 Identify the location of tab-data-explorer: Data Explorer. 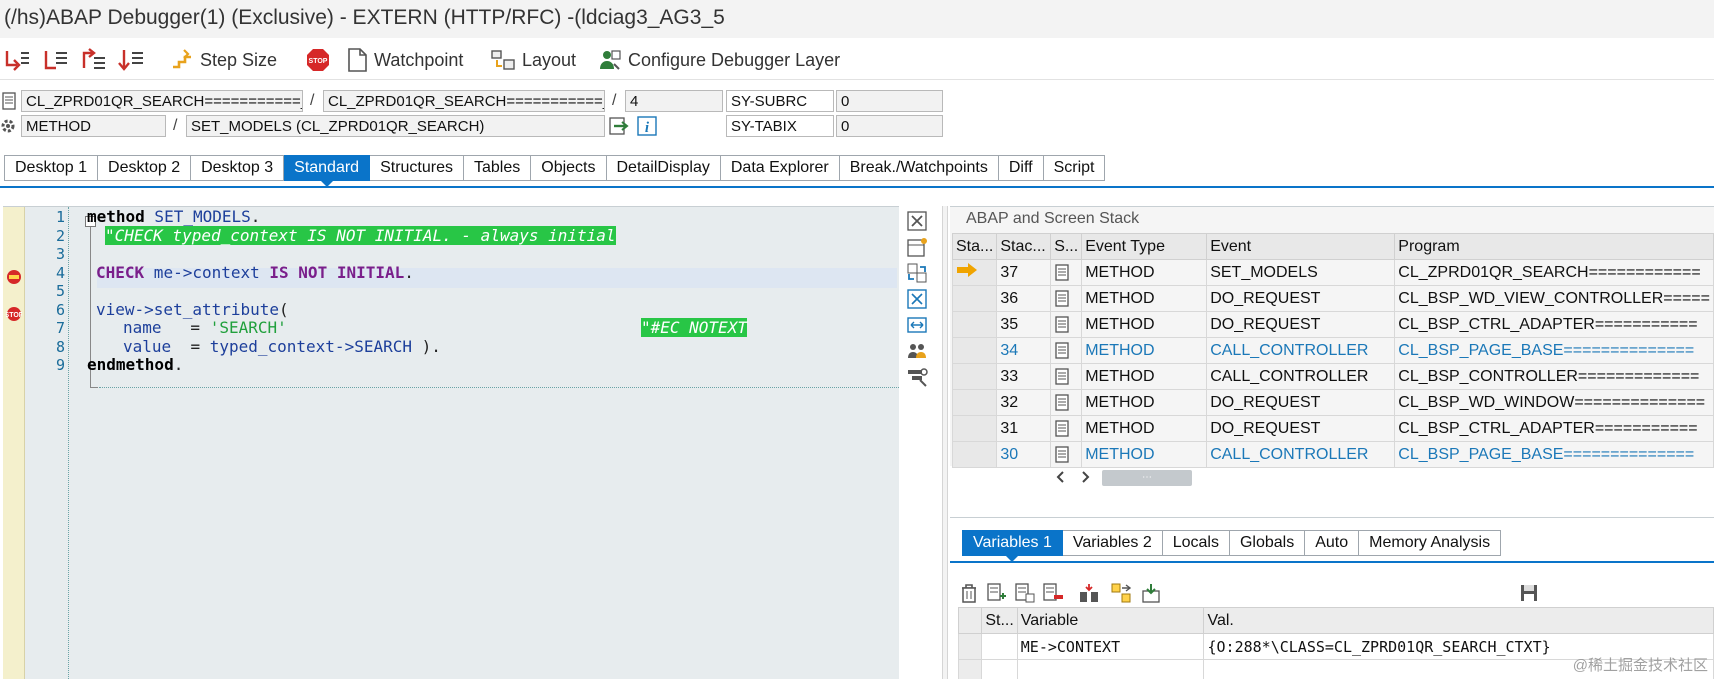
(780, 168).